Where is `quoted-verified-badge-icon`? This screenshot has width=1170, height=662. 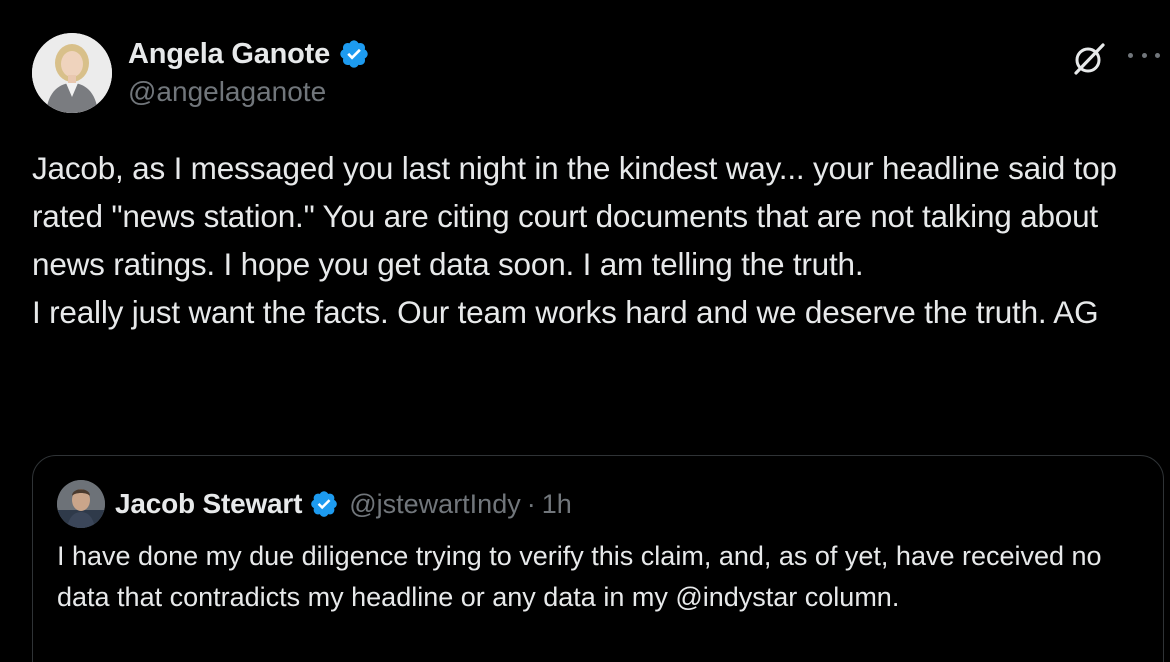
quoted-verified-badge-icon is located at coordinates (324, 504).